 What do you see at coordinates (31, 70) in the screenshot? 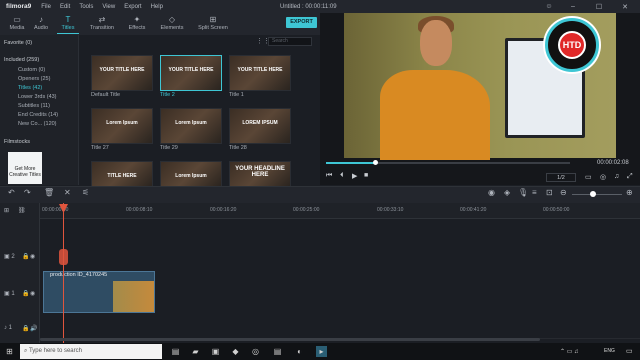
I see `sidebar-item-custom: Custom (0)` at bounding box center [31, 70].